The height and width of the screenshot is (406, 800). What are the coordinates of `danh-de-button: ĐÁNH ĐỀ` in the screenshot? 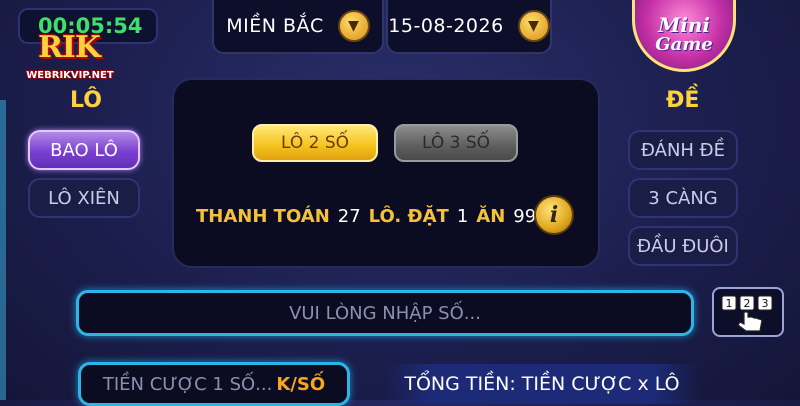 It's located at (683, 150).